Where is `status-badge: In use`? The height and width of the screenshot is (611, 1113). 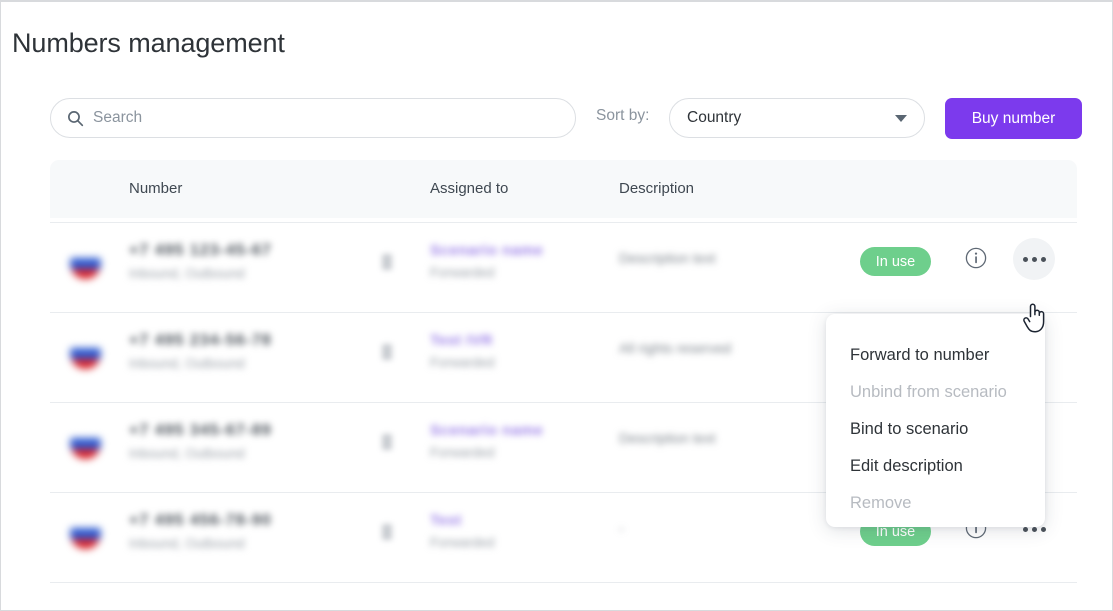
status-badge: In use is located at coordinates (895, 261).